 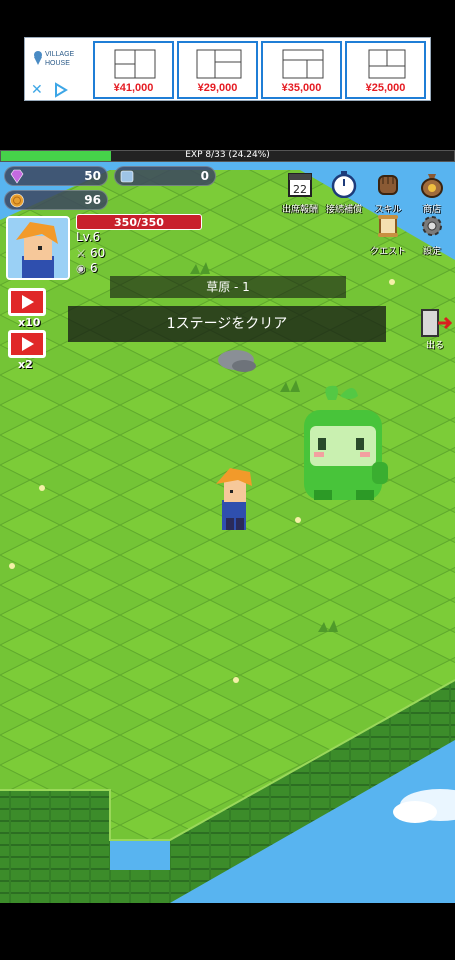 What do you see at coordinates (17, 176) in the screenshot?
I see `gem-icon` at bounding box center [17, 176].